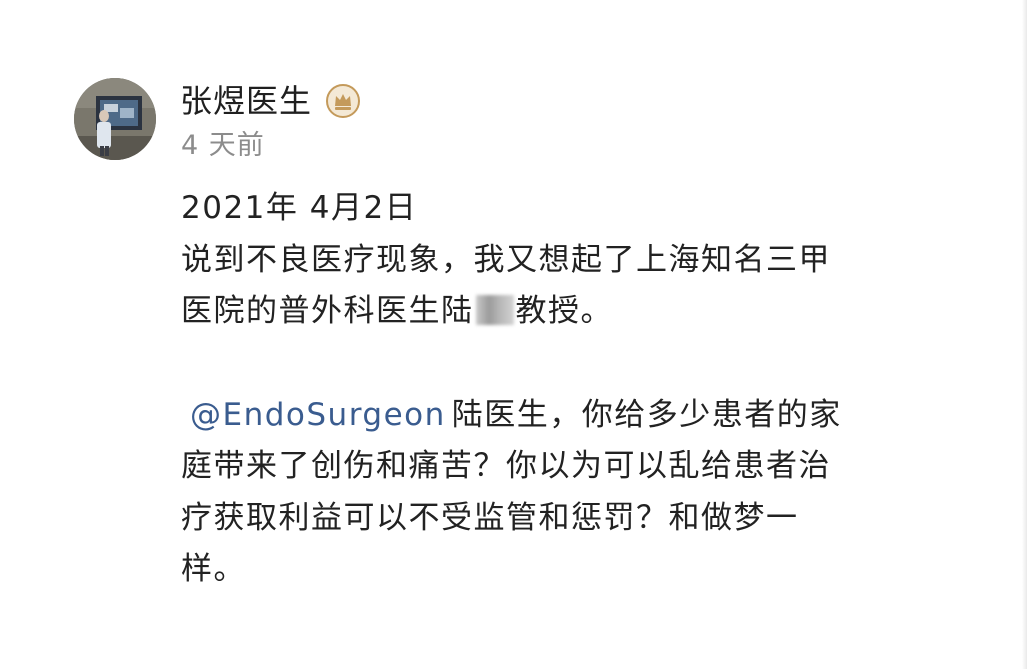 The width and height of the screenshot is (1027, 669). Describe the element at coordinates (299, 208) in the screenshot. I see `post-date-line: 2021年 4月2日` at that location.